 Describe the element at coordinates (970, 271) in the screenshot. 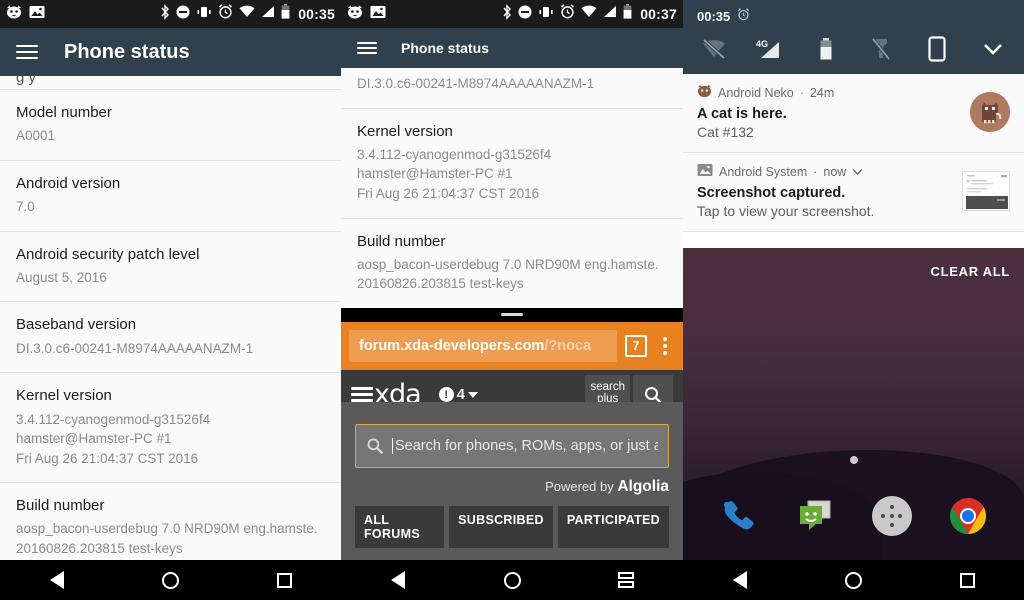

I see `clear-all-button: CLEAR ALL` at that location.